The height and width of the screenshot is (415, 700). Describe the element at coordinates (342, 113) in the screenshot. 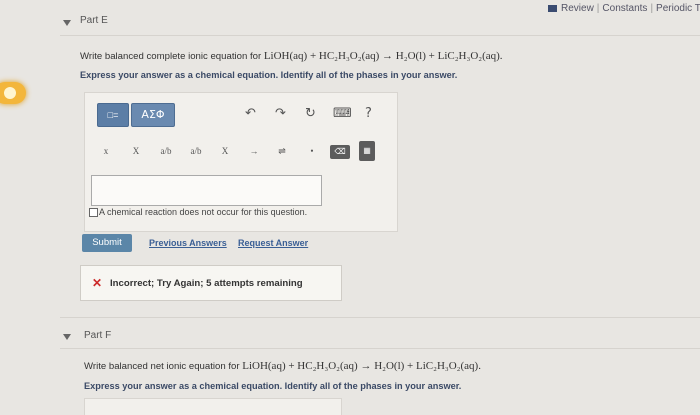

I see `keyboard-icon: ⌨` at that location.